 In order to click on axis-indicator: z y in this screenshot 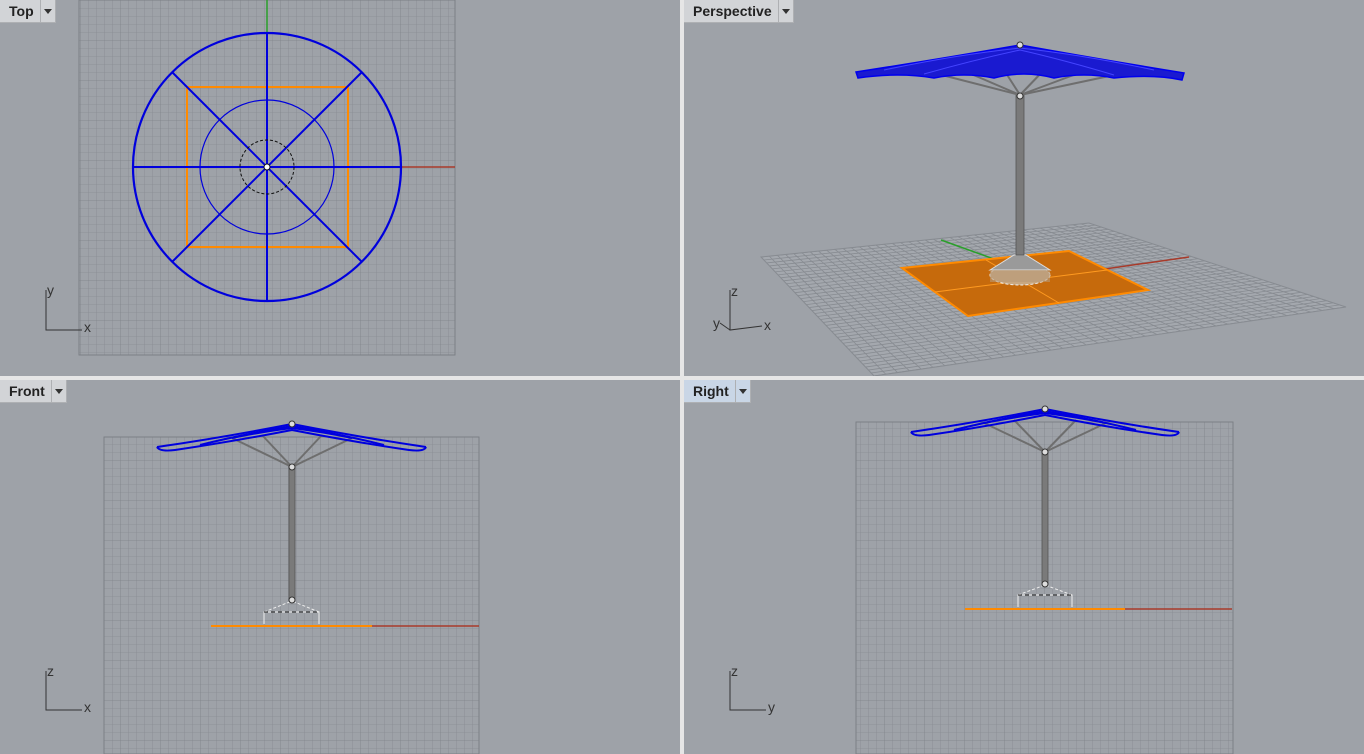, I will do `click(752, 689)`.